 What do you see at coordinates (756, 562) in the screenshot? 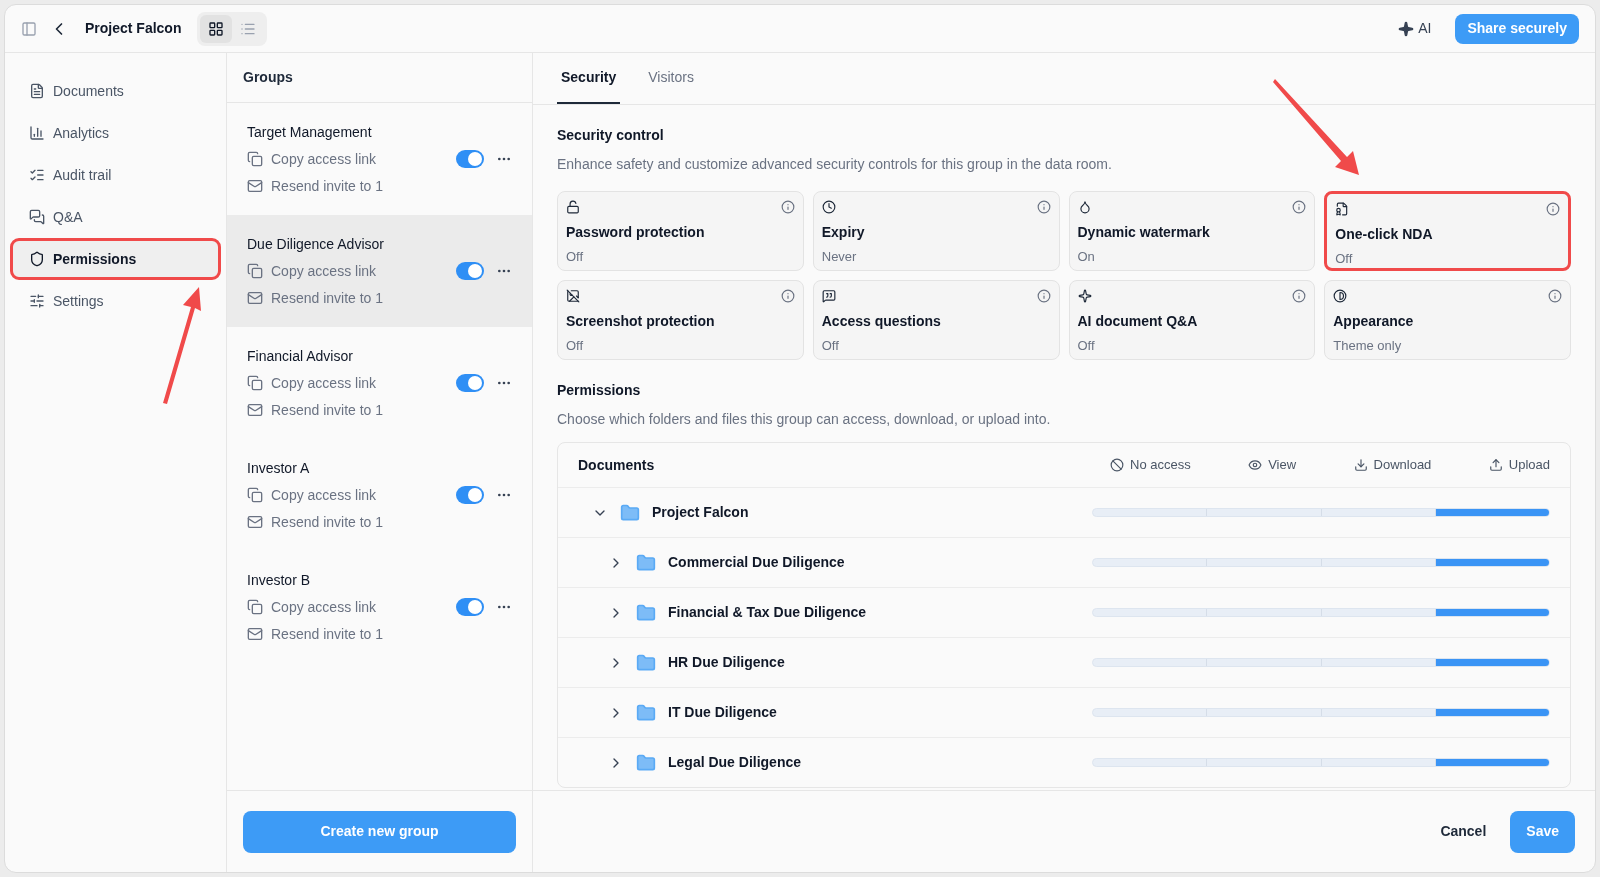
I see `folder-name: Commercial Due Diligence` at bounding box center [756, 562].